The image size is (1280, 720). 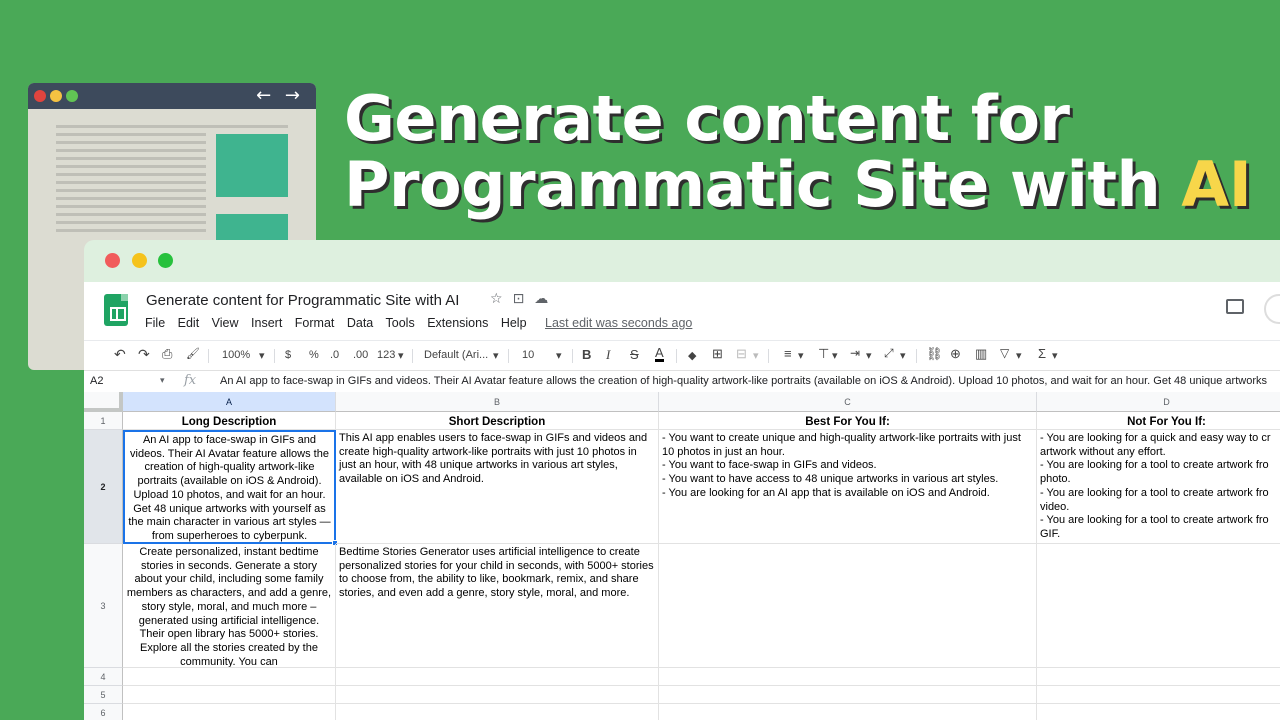 I want to click on text-wrapping-caret-icon: ▾, so click(x=869, y=355).